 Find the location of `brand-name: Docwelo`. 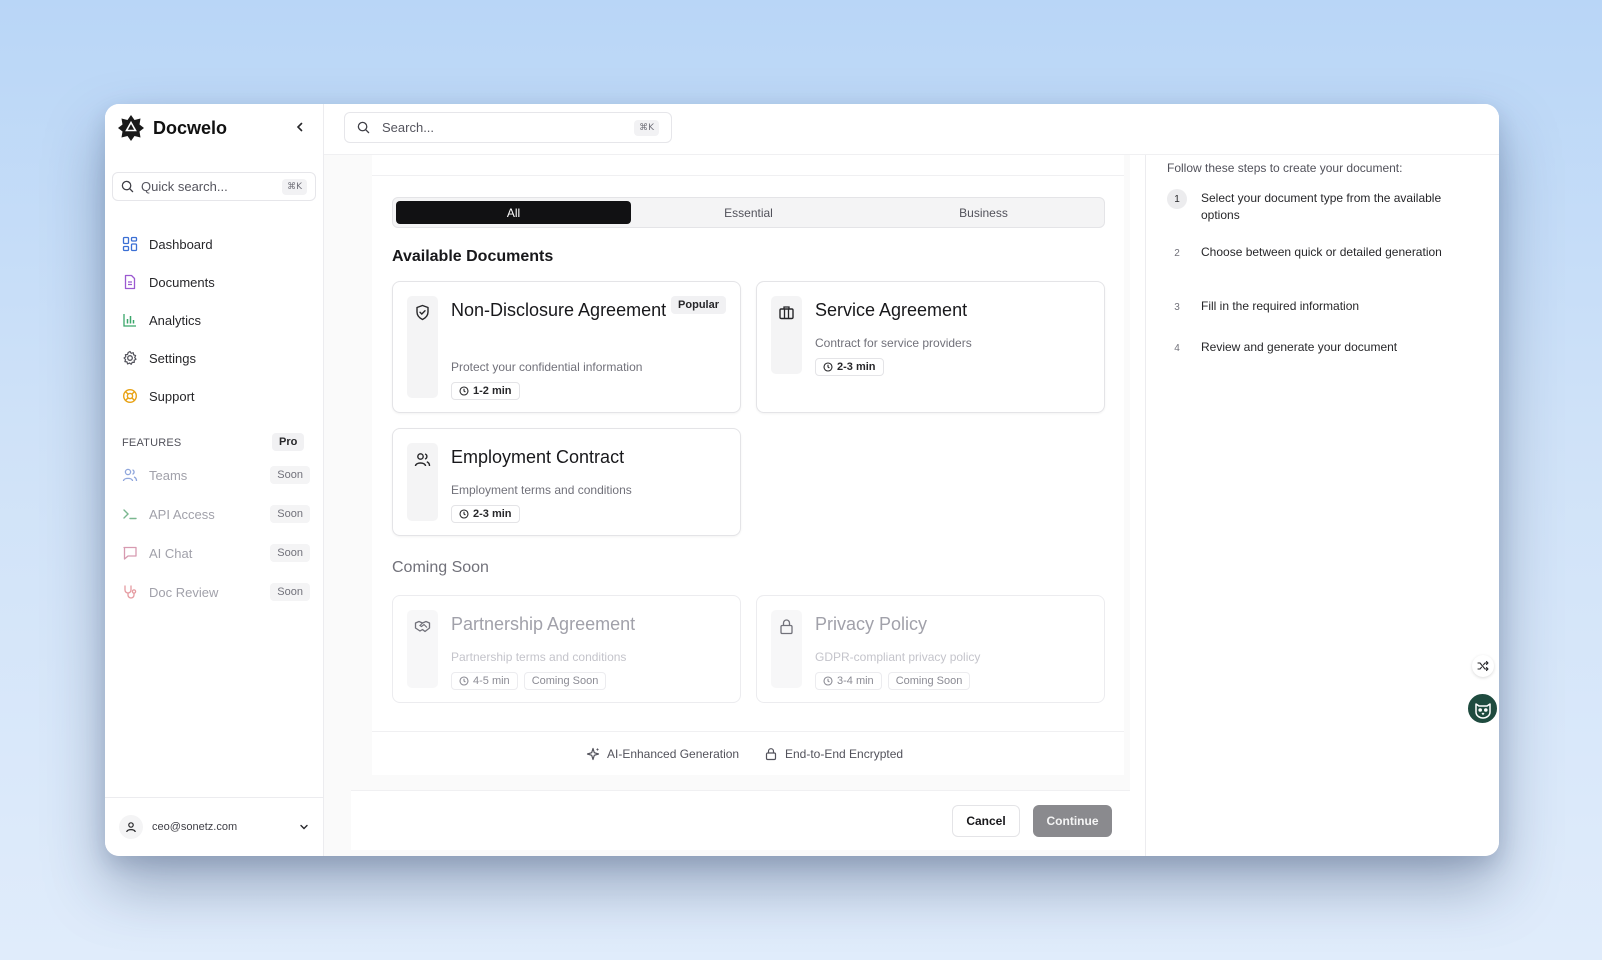

brand-name: Docwelo is located at coordinates (190, 127).